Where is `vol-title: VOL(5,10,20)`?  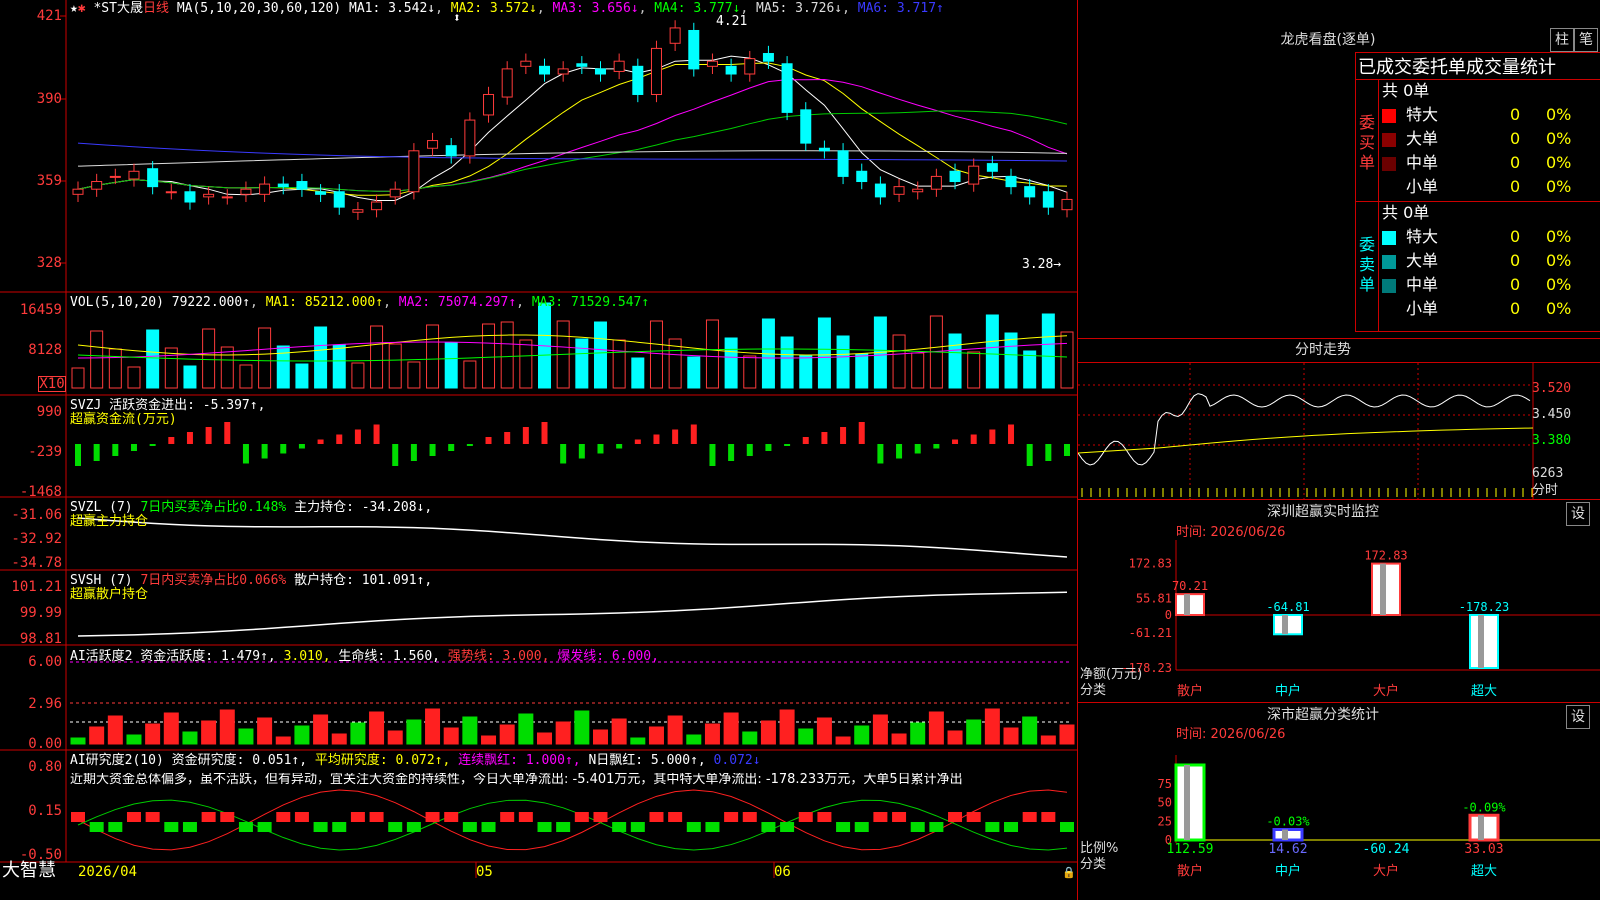
vol-title: VOL(5,10,20) is located at coordinates (117, 302).